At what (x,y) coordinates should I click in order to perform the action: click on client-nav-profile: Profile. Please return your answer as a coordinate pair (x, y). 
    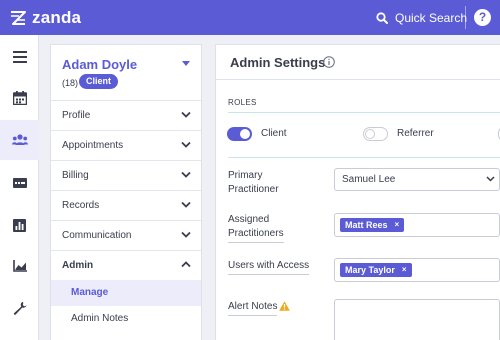
    Looking at the image, I should click on (126, 115).